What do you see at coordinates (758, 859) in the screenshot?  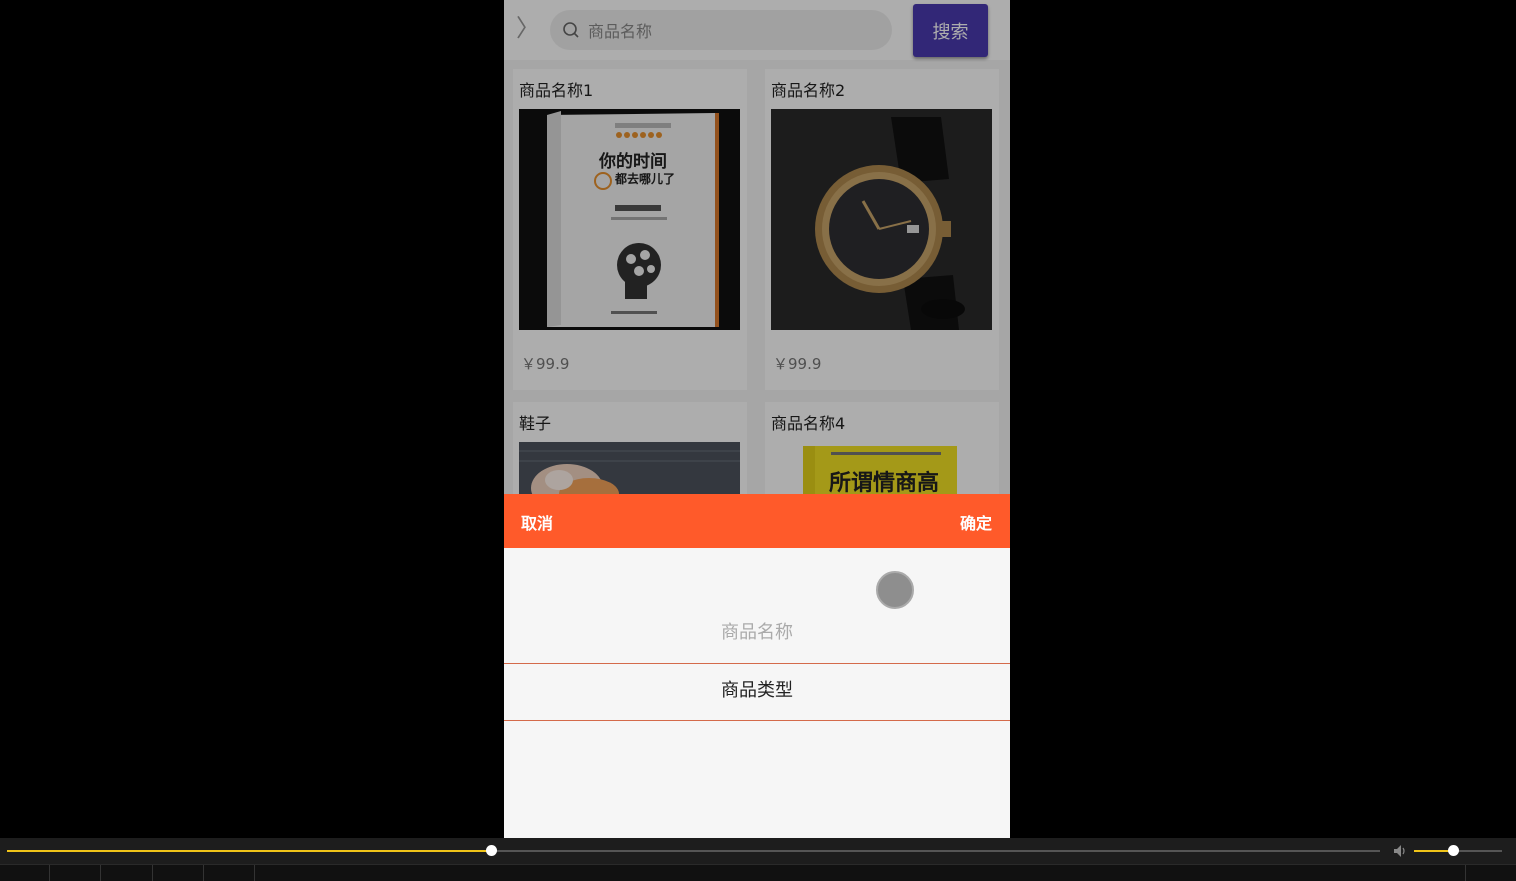 I see `player-controls` at bounding box center [758, 859].